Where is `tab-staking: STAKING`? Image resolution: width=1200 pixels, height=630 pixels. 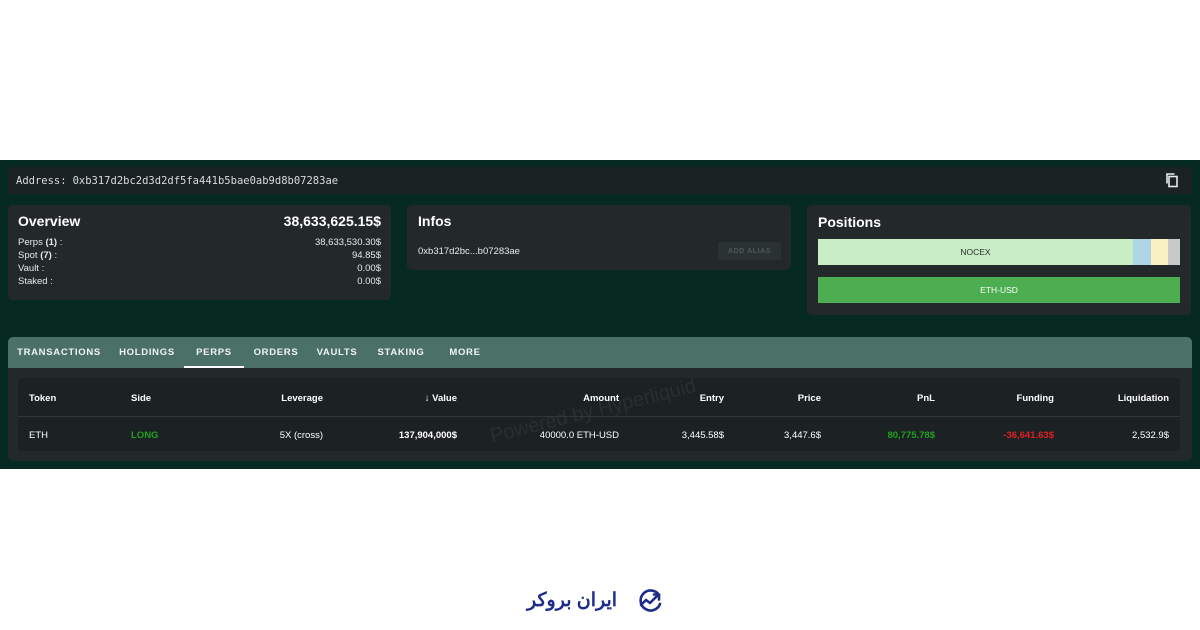
tab-staking: STAKING is located at coordinates (401, 352).